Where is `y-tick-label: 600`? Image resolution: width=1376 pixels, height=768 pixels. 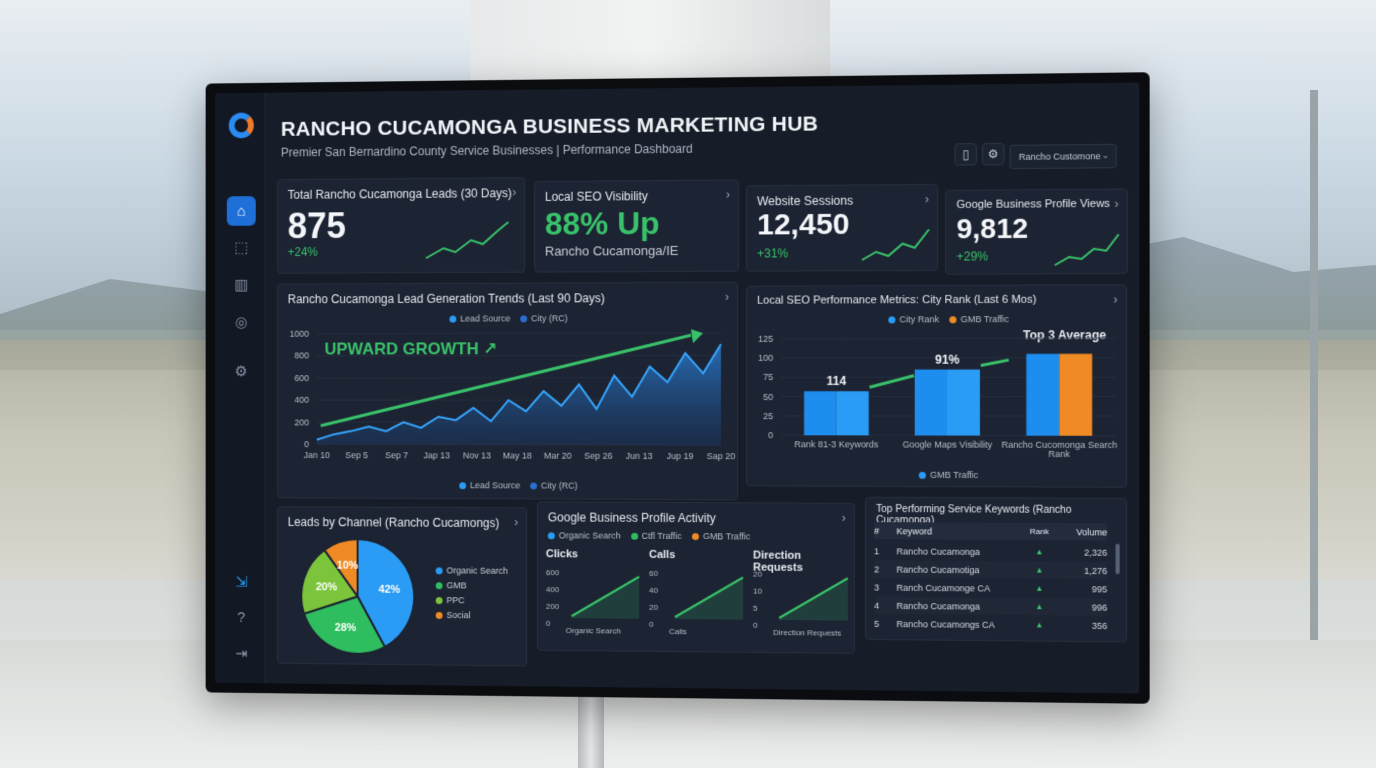
y-tick-label: 600 is located at coordinates (301, 378).